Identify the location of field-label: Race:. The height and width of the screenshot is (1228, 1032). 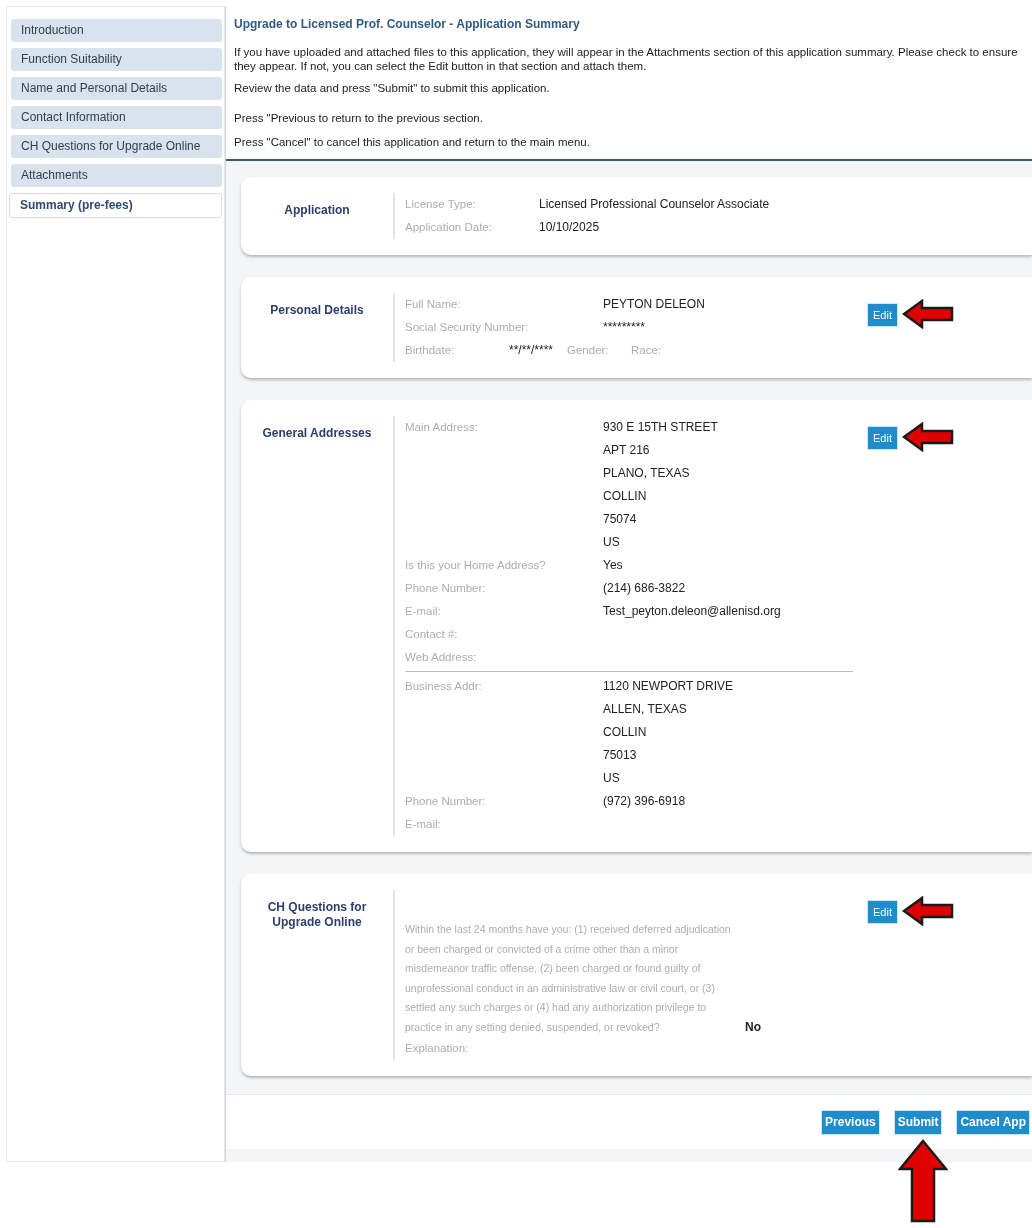
(646, 350).